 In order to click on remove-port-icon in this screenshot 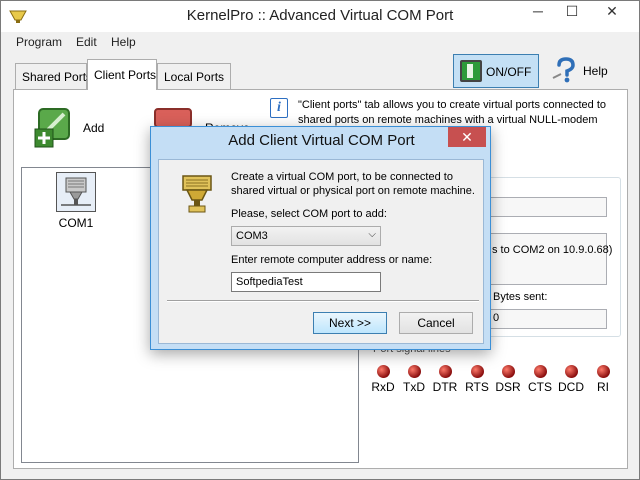, I will do `click(173, 117)`.